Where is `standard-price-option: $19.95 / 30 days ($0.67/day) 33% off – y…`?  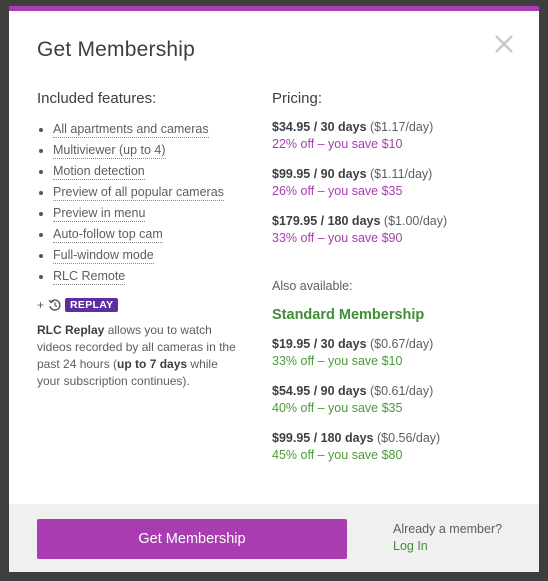
standard-price-option: $19.95 / 30 days ($0.67/day) 33% off – y… is located at coordinates (353, 352).